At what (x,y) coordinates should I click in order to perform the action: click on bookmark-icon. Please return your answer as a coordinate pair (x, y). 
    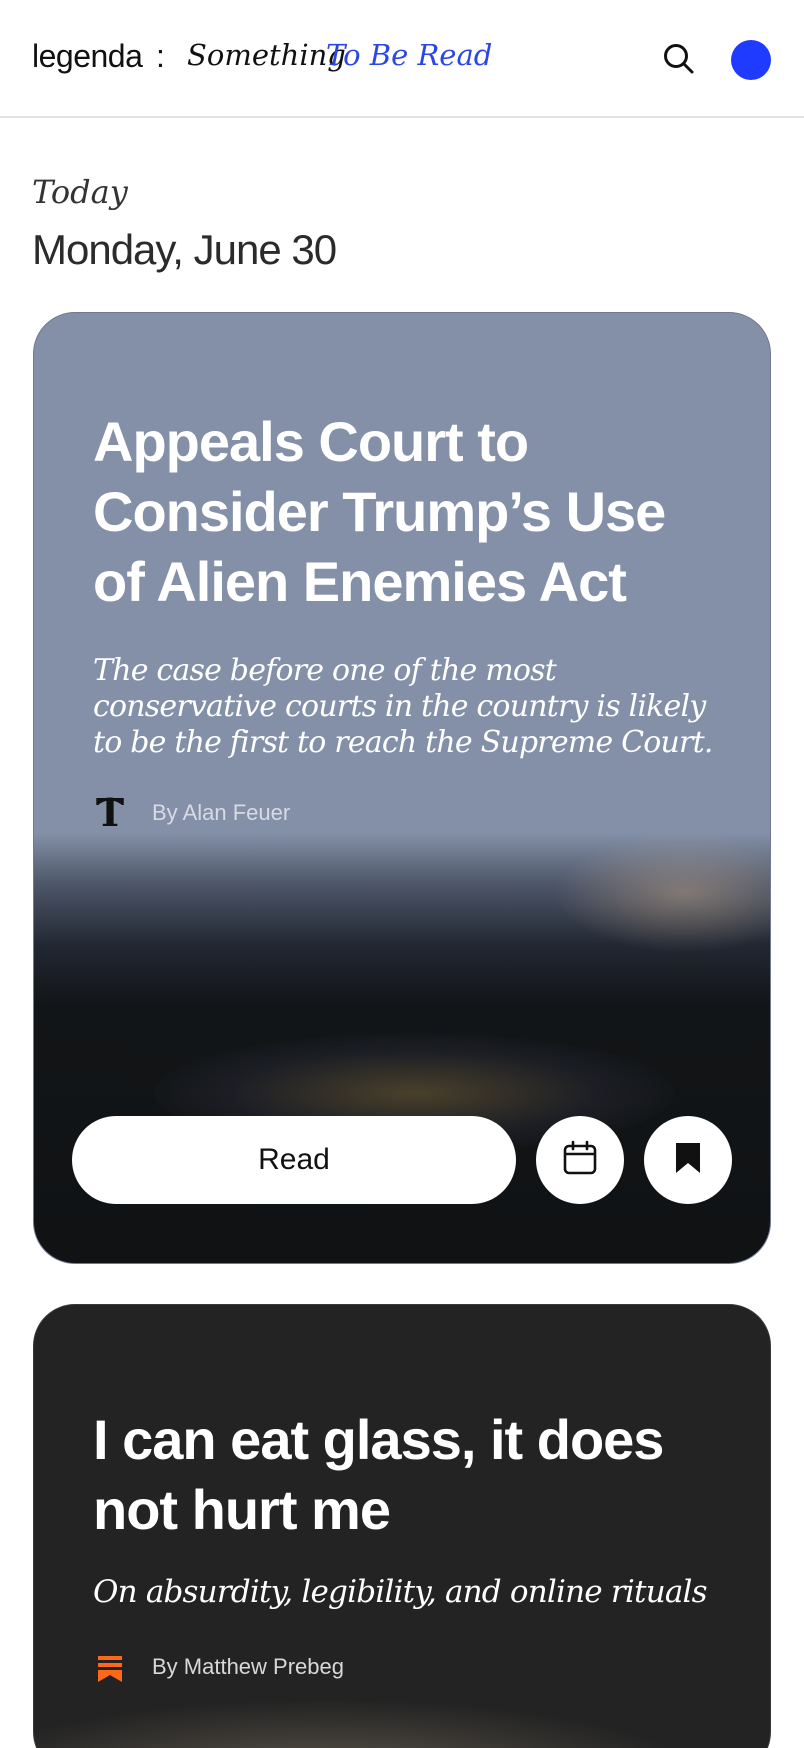
    Looking at the image, I should click on (688, 1160).